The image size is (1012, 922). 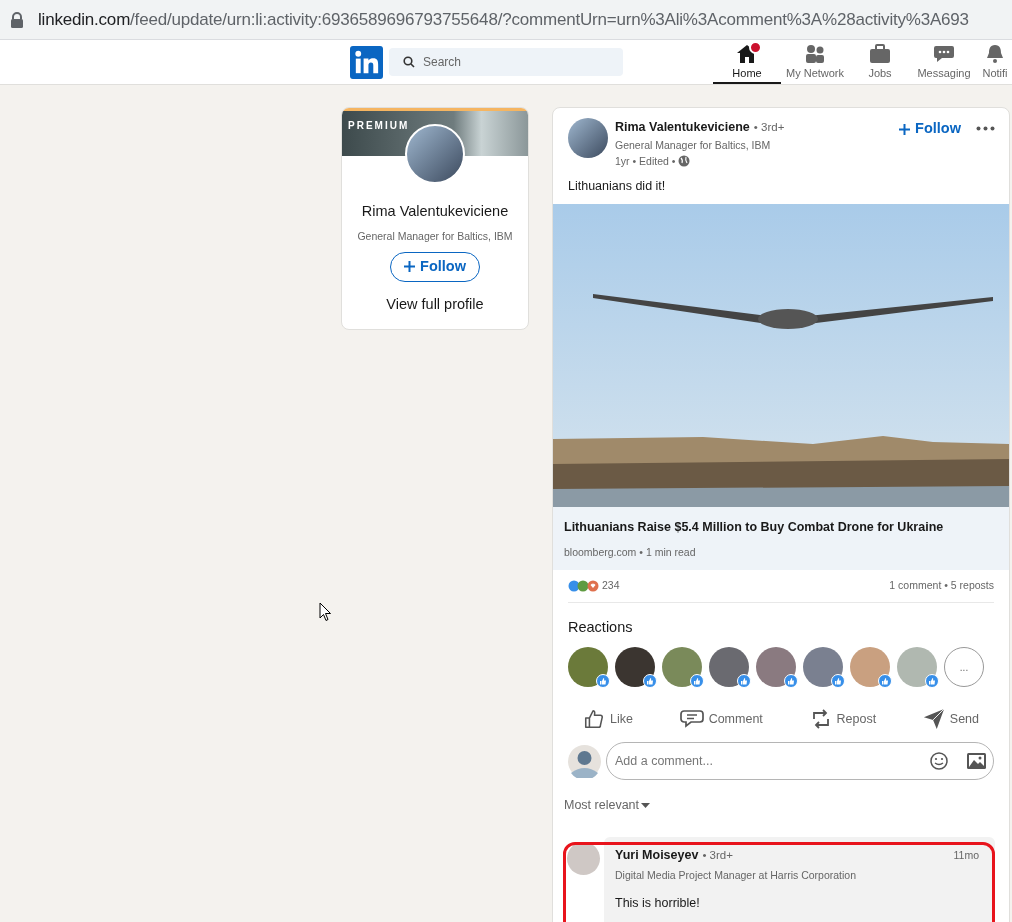 I want to click on profile-name: Rima Valentukeviciene, so click(x=435, y=212).